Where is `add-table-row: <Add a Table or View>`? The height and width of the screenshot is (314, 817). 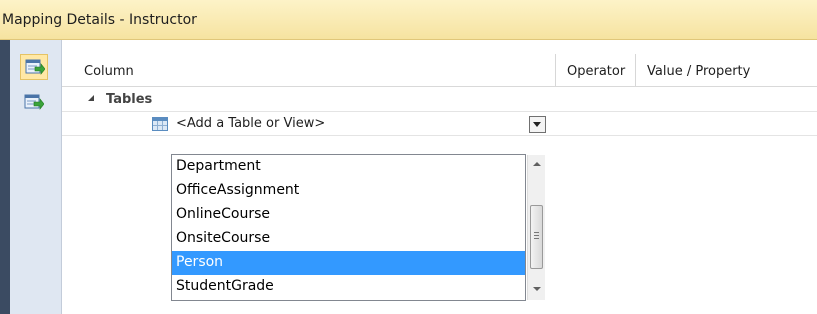
add-table-row: <Add a Table or View> is located at coordinates (439, 124).